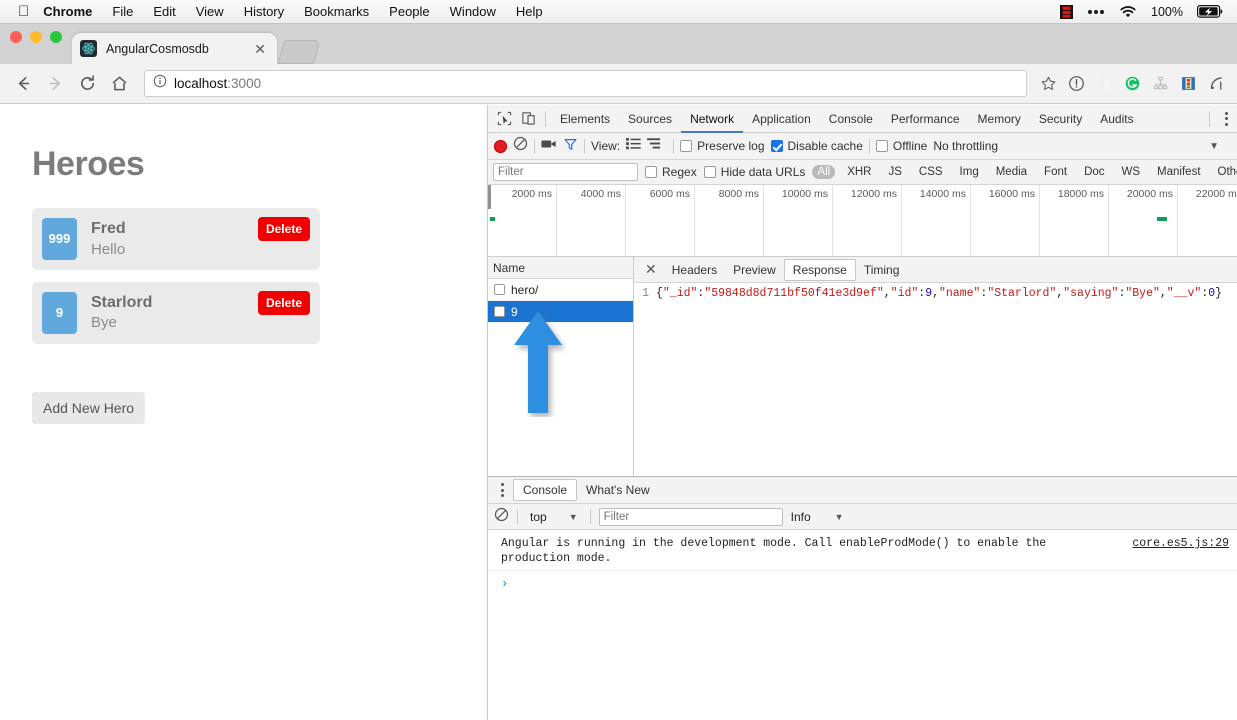 This screenshot has height=720, width=1237. I want to click on menubar-item-help: Help, so click(529, 11).